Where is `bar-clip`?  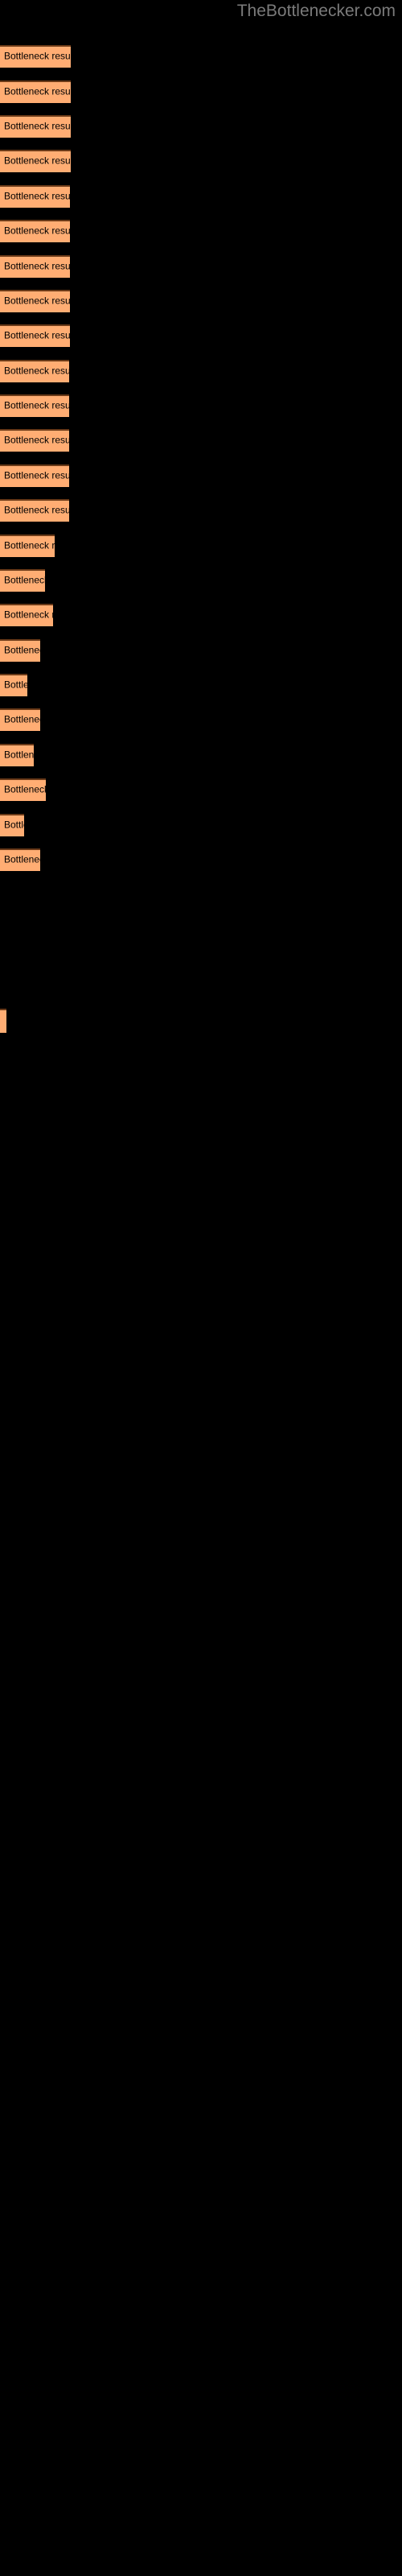 bar-clip is located at coordinates (3, 1021).